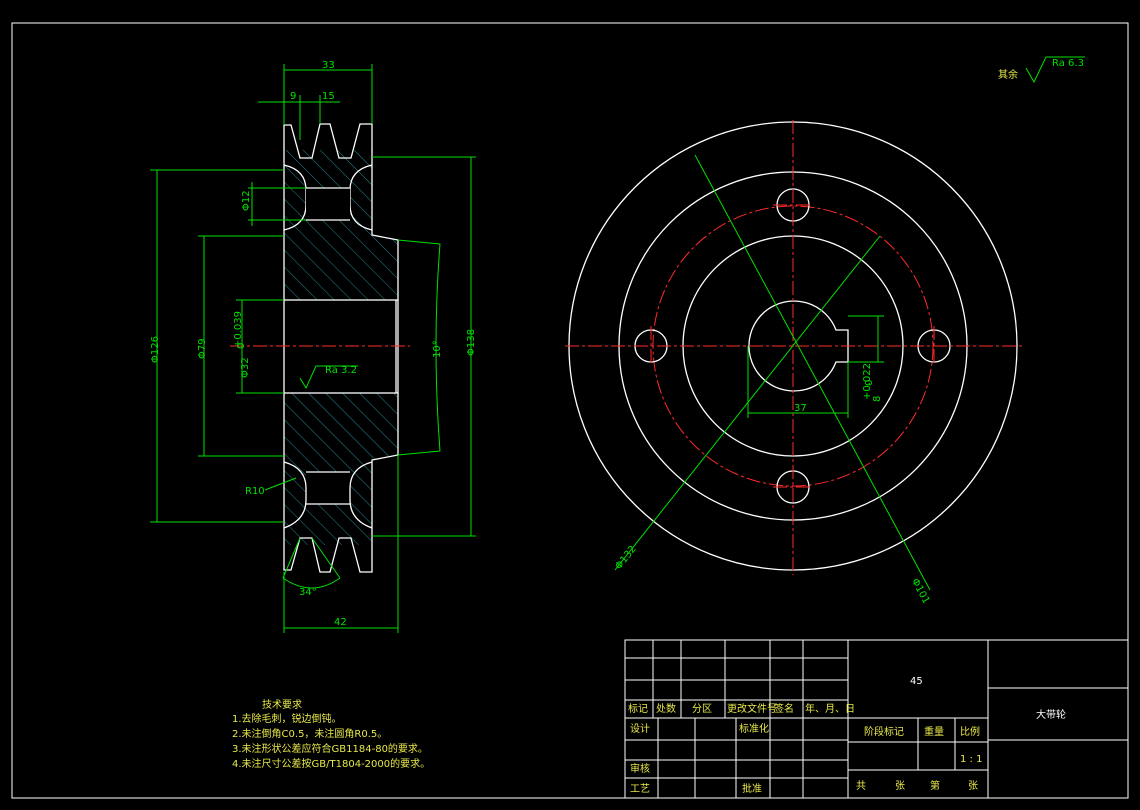 Image resolution: width=1140 pixels, height=810 pixels. What do you see at coordinates (702, 709) in the screenshot?
I see `rev-header-zone: 分区` at bounding box center [702, 709].